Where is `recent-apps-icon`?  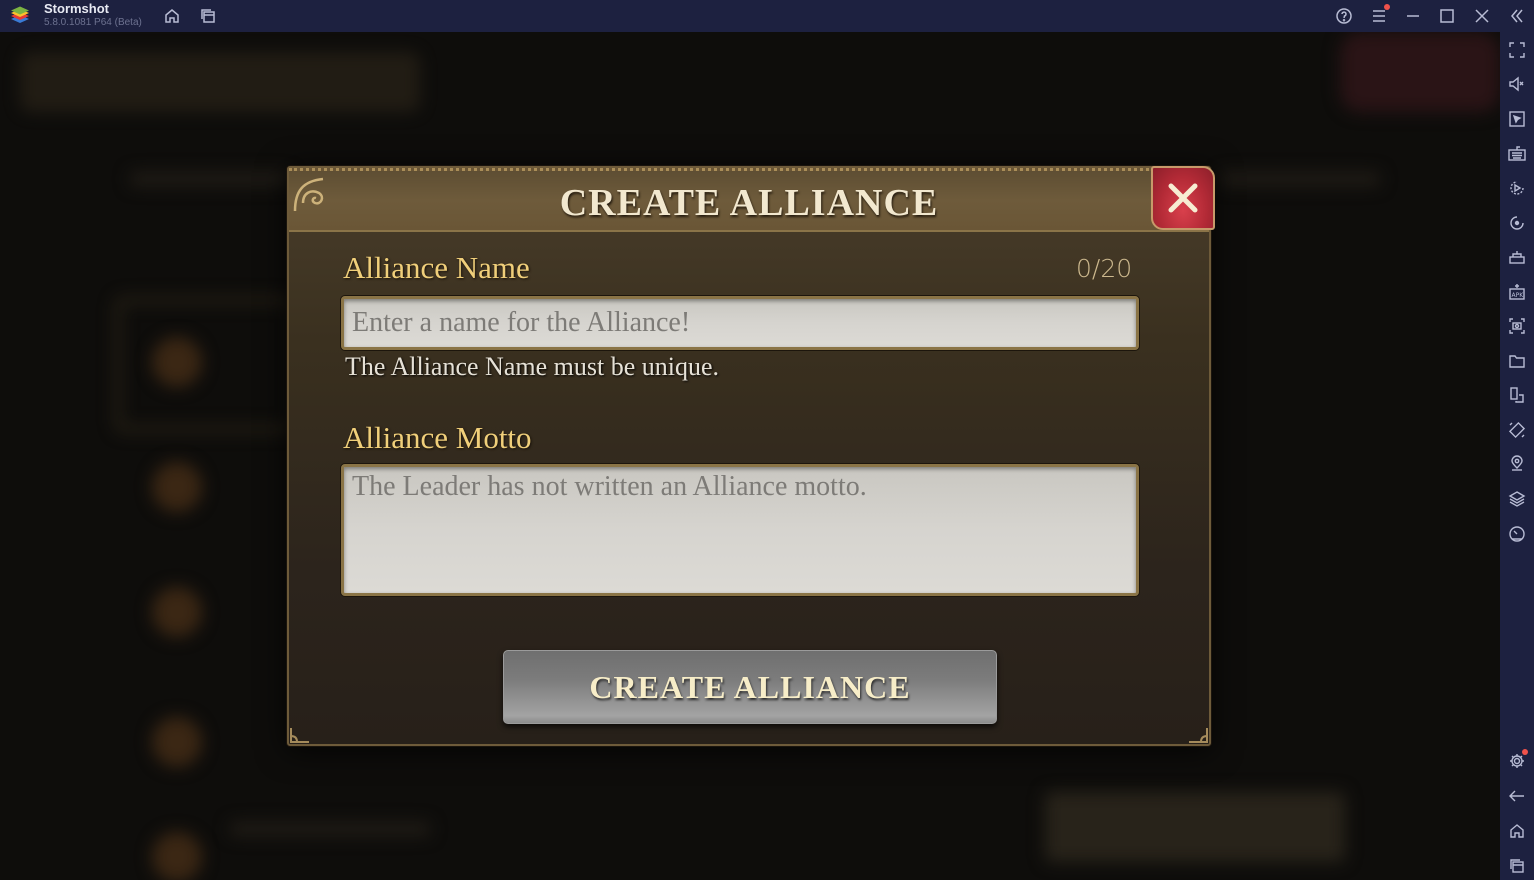 recent-apps-icon is located at coordinates (1517, 866).